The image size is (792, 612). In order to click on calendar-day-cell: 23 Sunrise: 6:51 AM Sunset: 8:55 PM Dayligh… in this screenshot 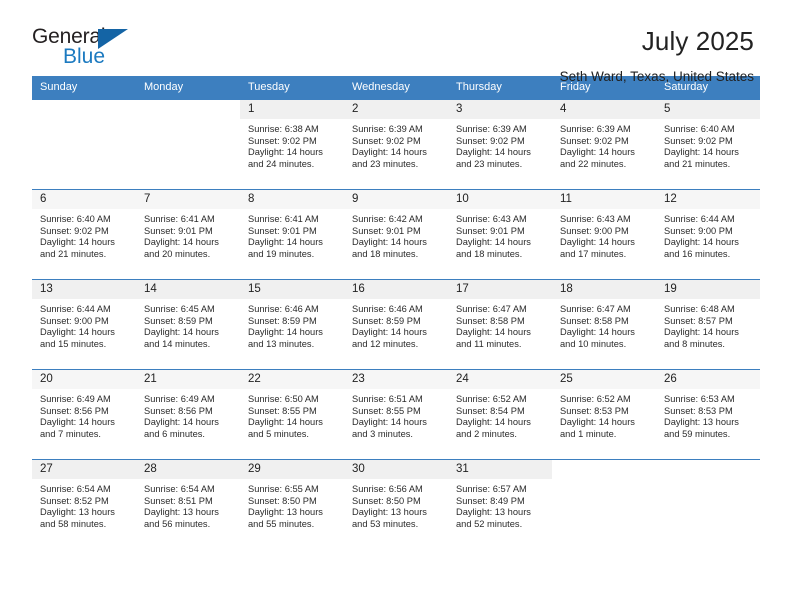, I will do `click(396, 414)`.